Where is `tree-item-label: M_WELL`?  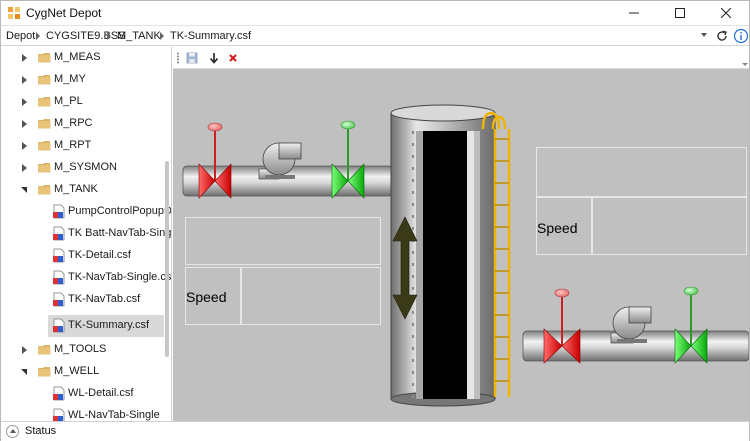
tree-item-label: M_WELL is located at coordinates (77, 371).